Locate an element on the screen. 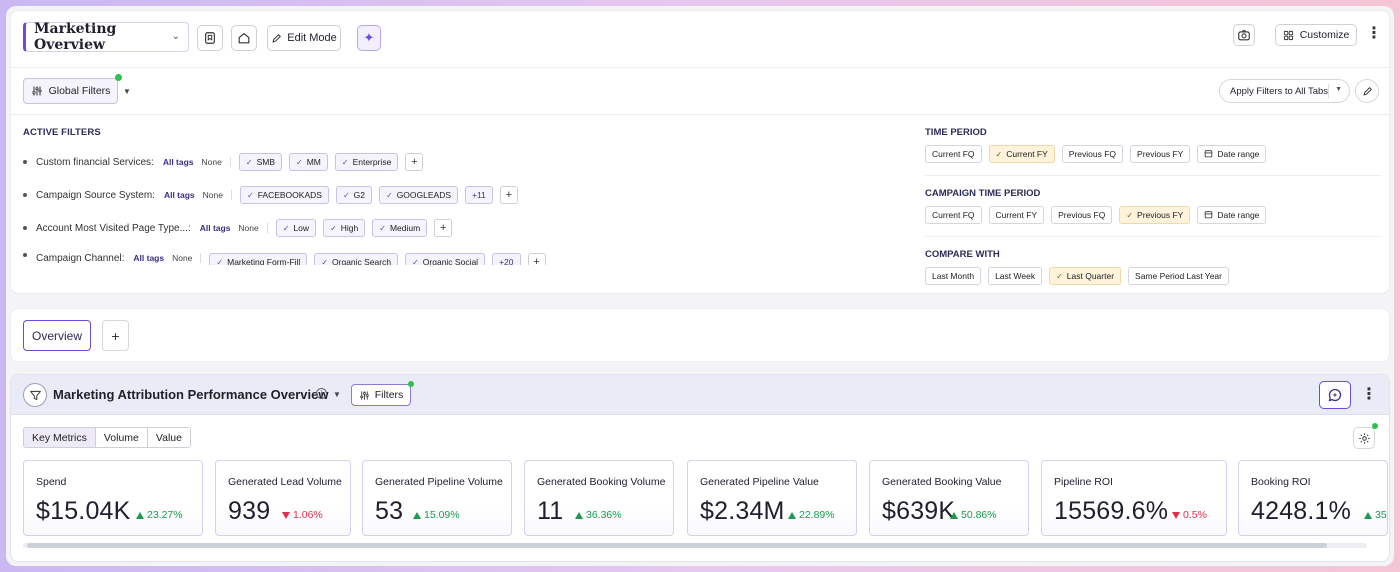 This screenshot has height=572, width=1400. filter-tag: ✓ FACEBOOKADS is located at coordinates (284, 195).